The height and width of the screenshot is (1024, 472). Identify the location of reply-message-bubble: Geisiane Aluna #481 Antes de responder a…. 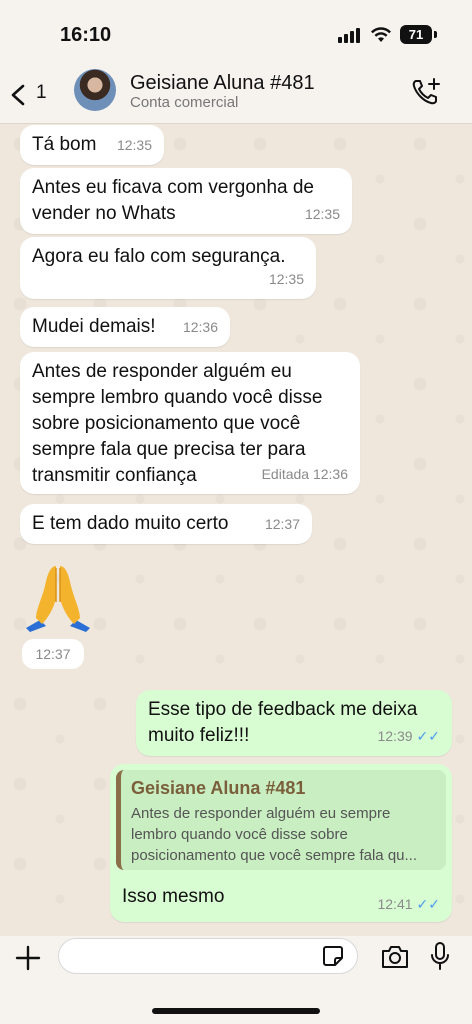
(281, 843).